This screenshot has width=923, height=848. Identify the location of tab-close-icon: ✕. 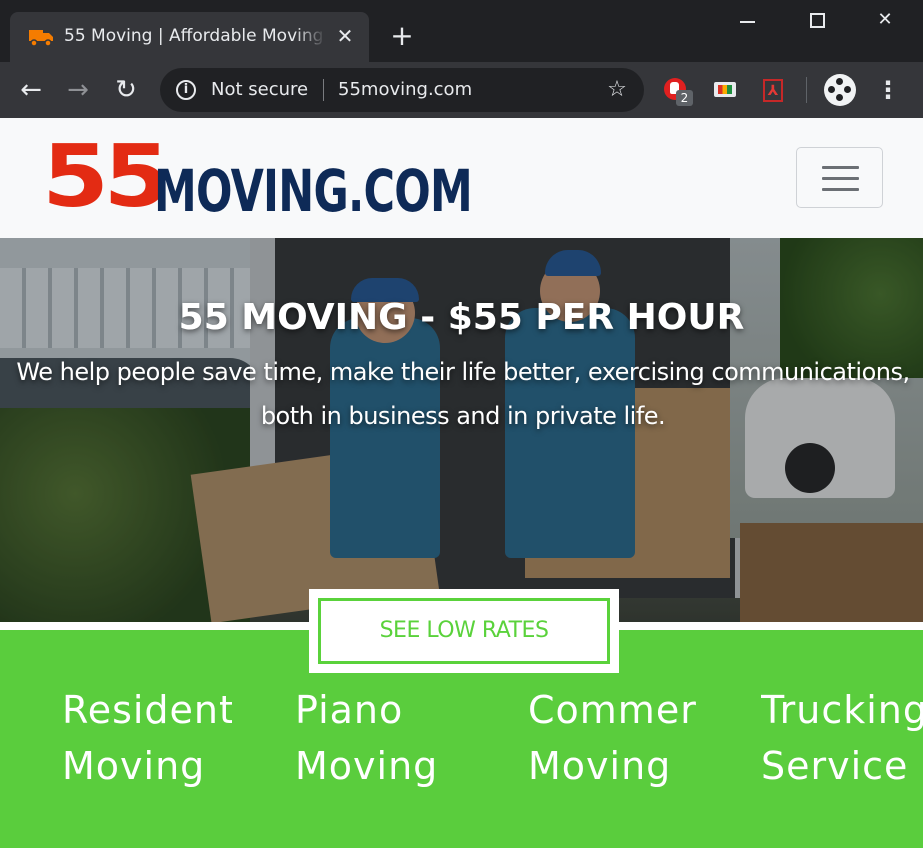
(345, 36).